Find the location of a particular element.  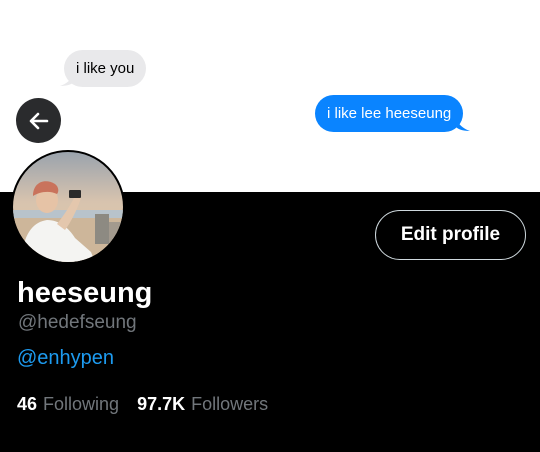

back-button is located at coordinates (38, 120).